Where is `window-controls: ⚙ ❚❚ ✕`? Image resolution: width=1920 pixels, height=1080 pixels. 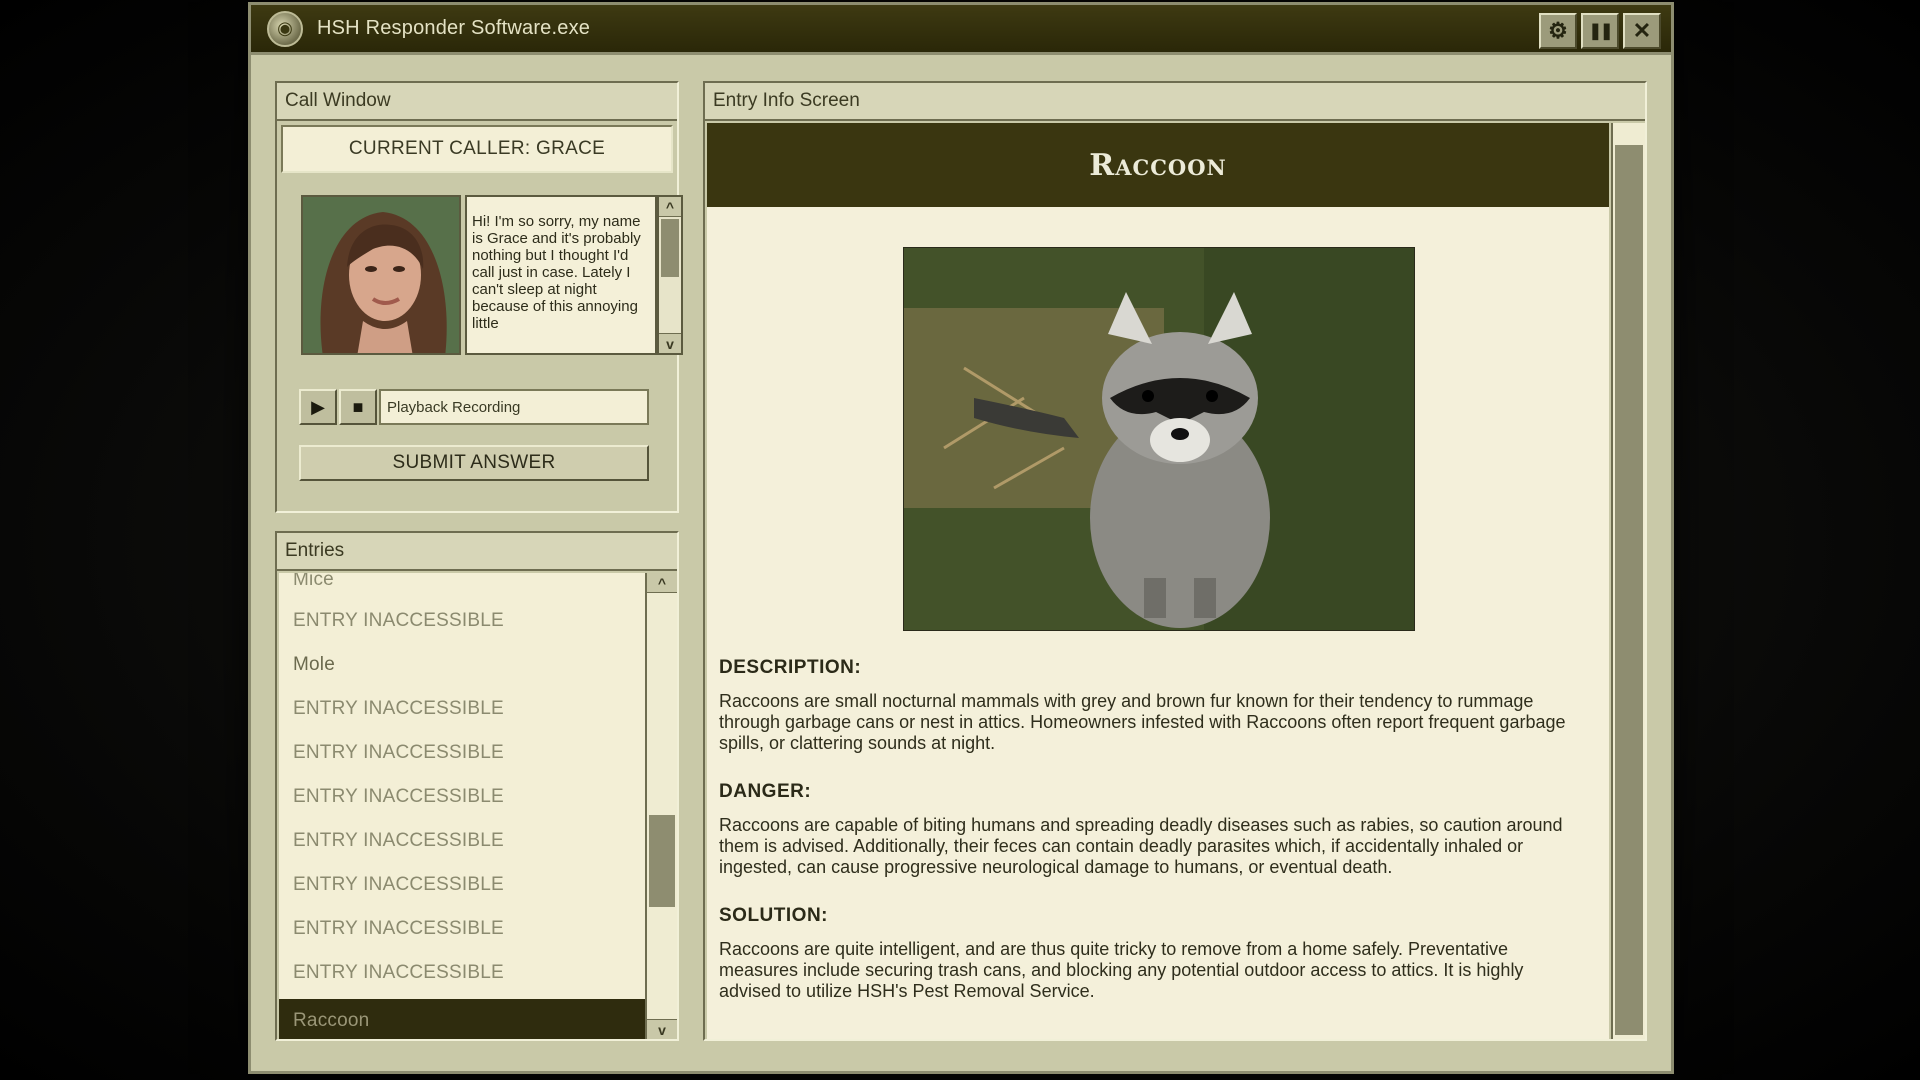
window-controls: ⚙ ❚❚ ✕ is located at coordinates (1600, 31).